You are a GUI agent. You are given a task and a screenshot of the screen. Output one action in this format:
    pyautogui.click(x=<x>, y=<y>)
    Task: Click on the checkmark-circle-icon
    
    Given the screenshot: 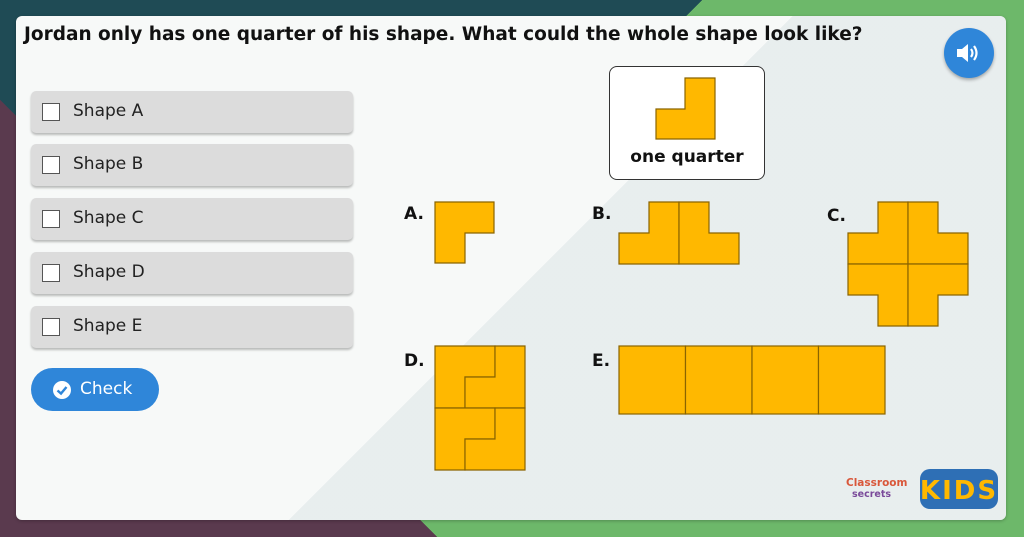 What is the action you would take?
    pyautogui.click(x=62, y=390)
    